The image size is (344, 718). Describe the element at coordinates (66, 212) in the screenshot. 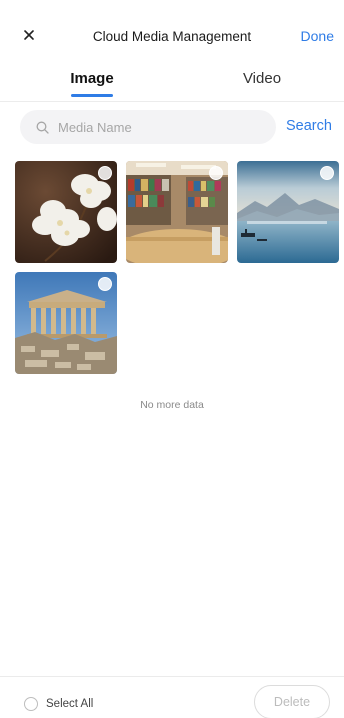

I see `media-thumbnail-orchid` at that location.